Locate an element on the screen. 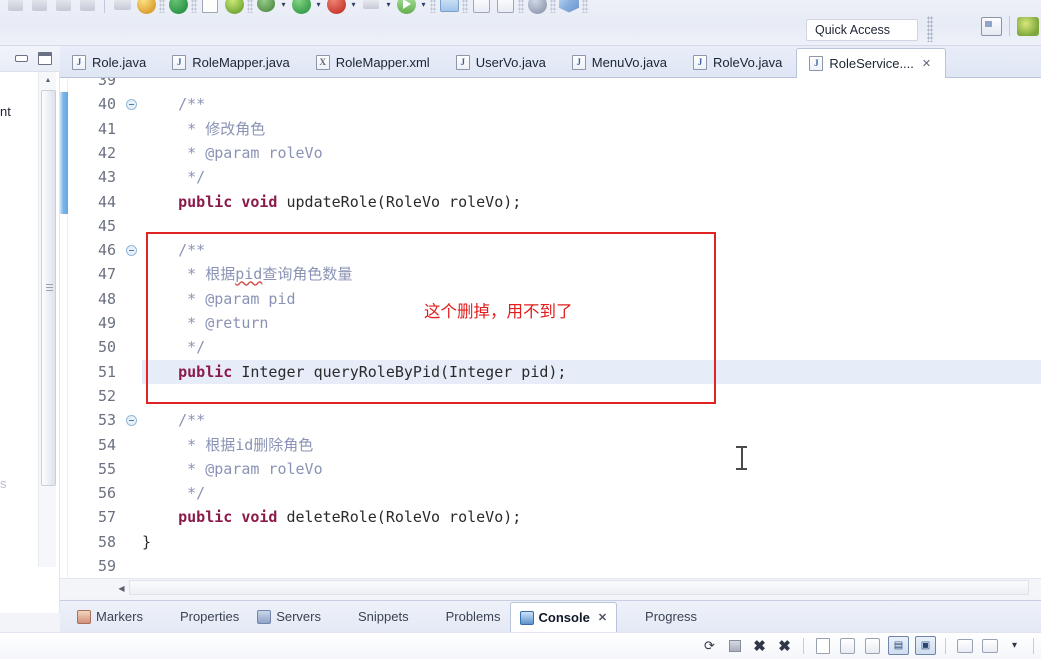 This screenshot has width=1041, height=659. stop-red-icon is located at coordinates (336, 7).